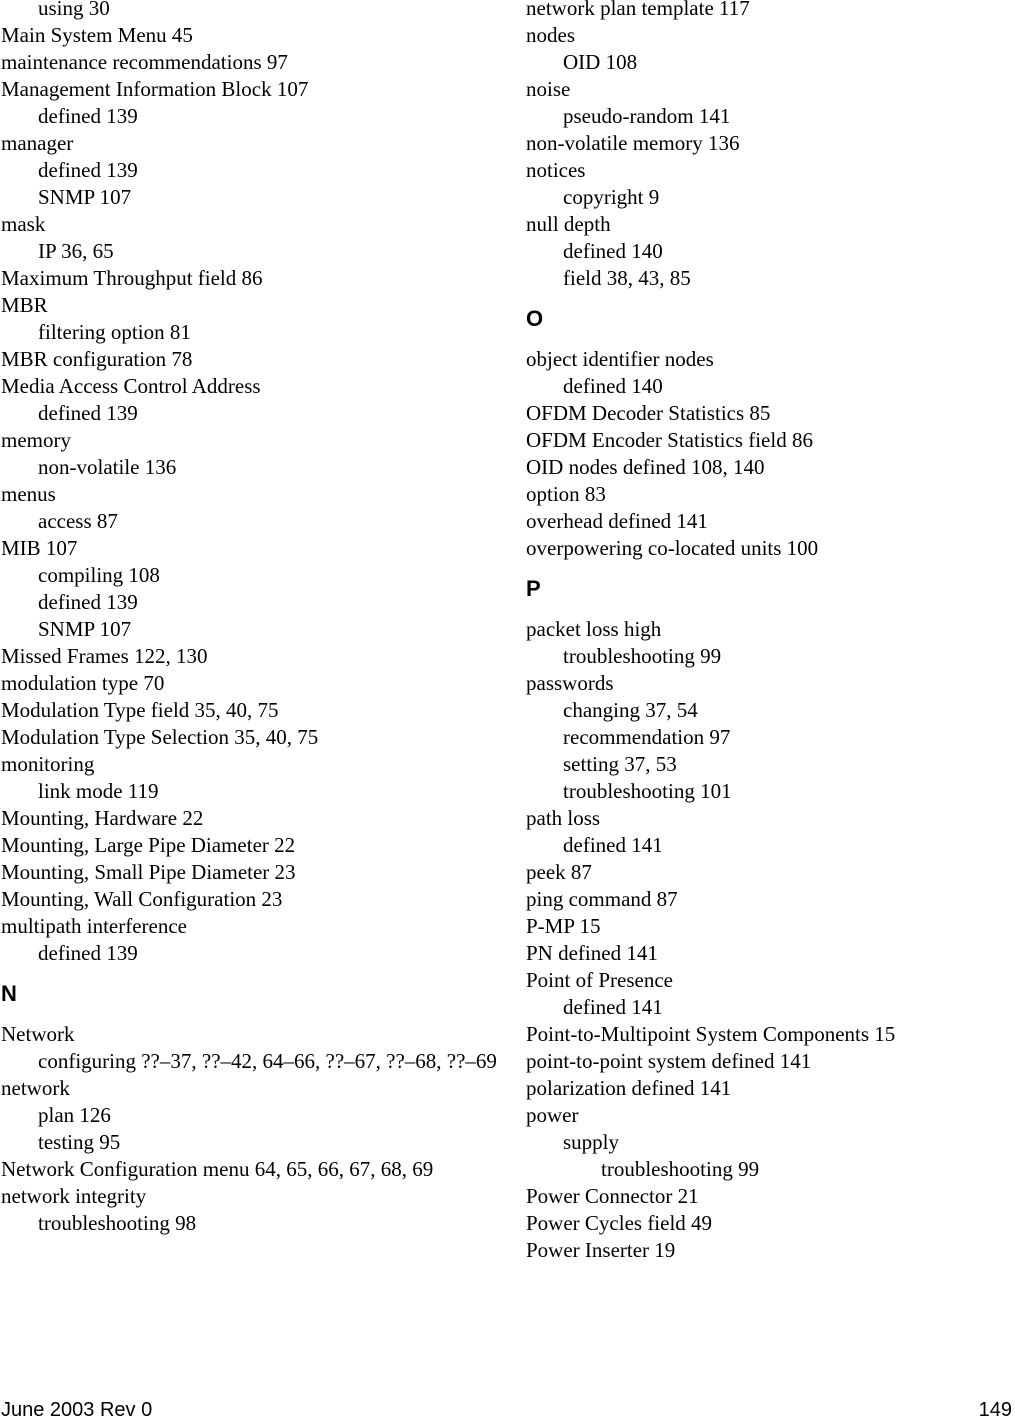  Describe the element at coordinates (594, 629) in the screenshot. I see `index-entry: packet loss high` at that location.